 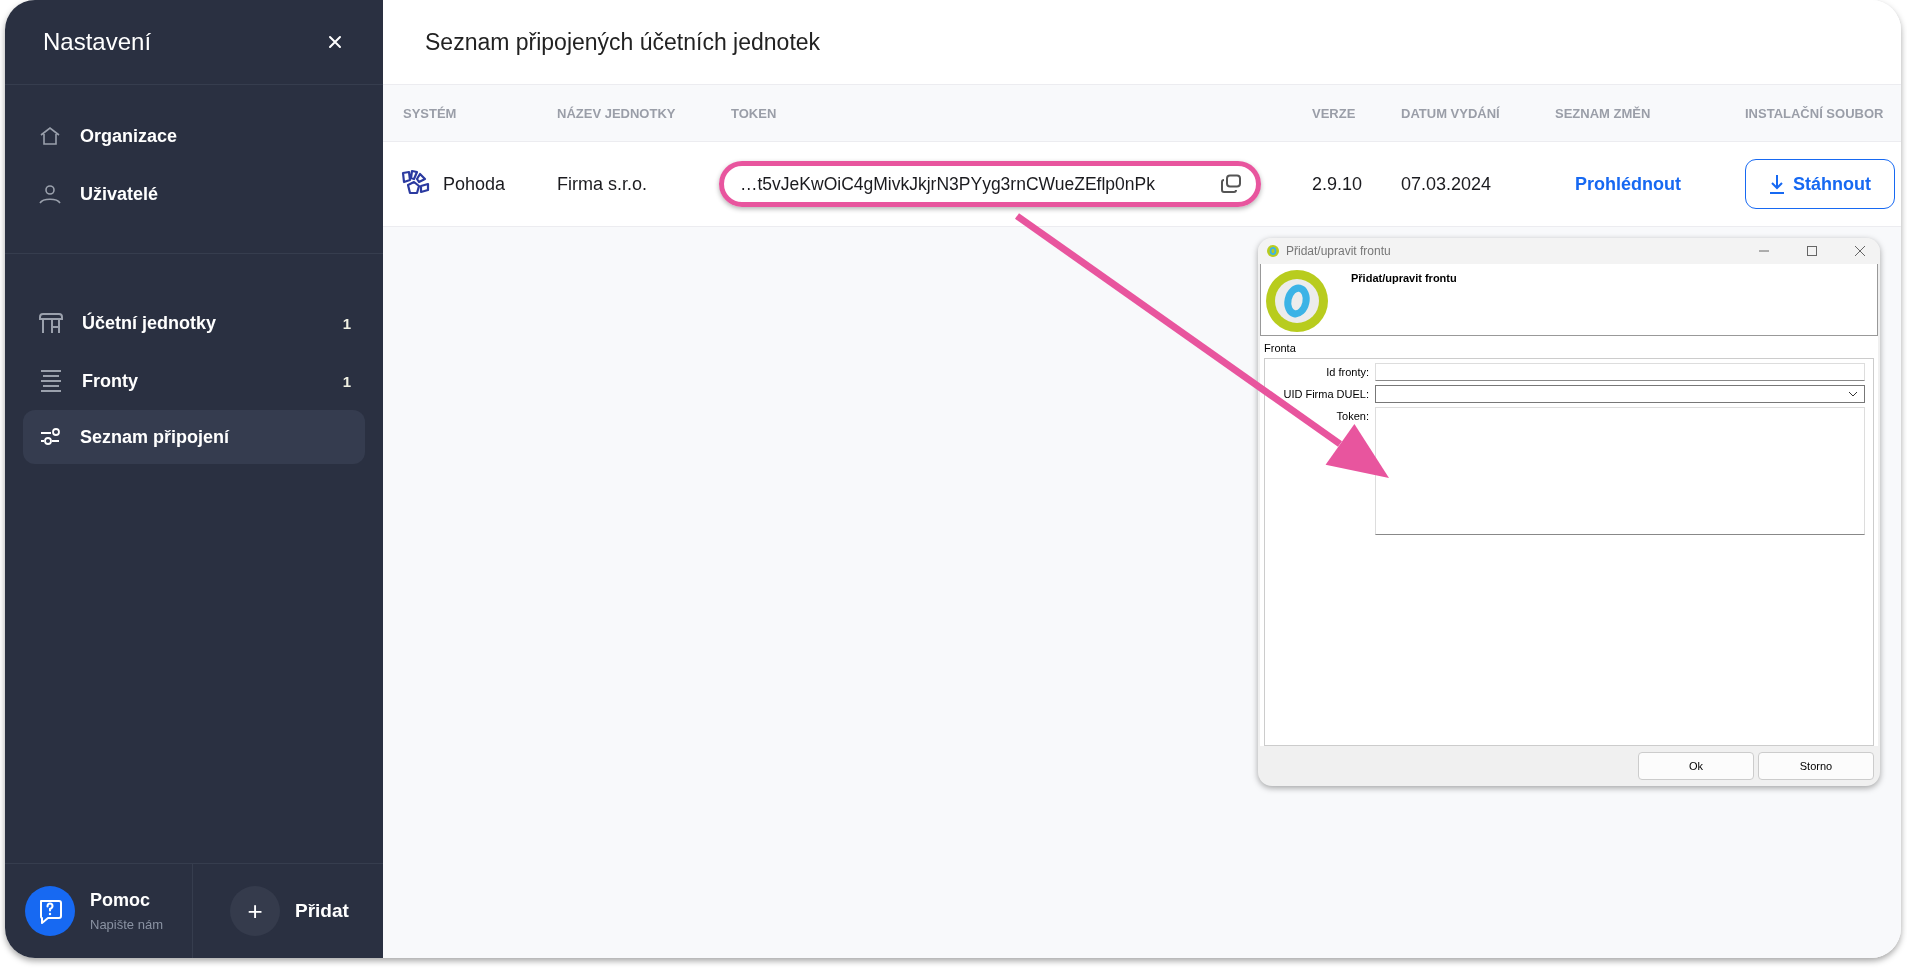 What do you see at coordinates (1620, 372) in the screenshot?
I see `input-field` at bounding box center [1620, 372].